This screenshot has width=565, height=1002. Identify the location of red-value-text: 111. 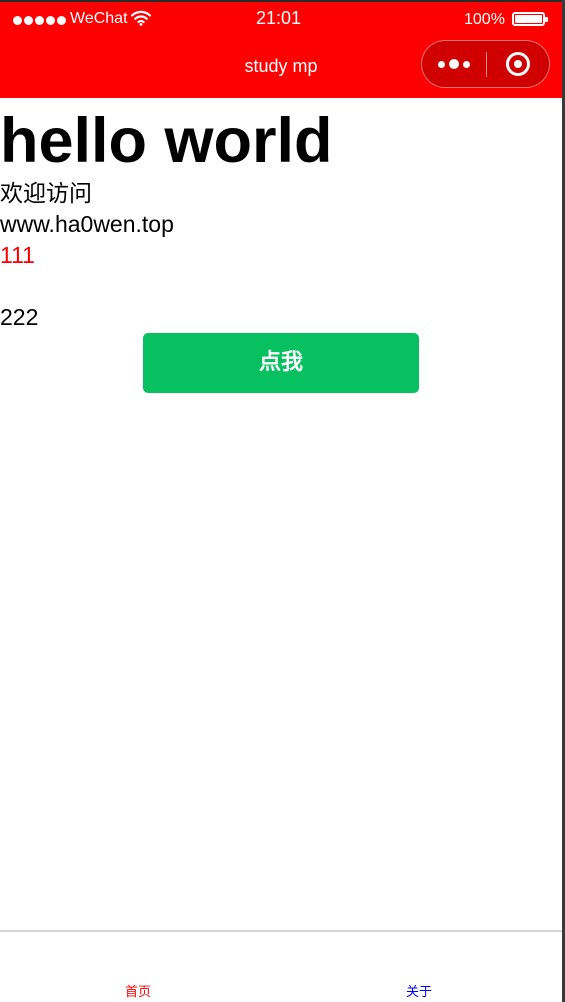
(17, 255).